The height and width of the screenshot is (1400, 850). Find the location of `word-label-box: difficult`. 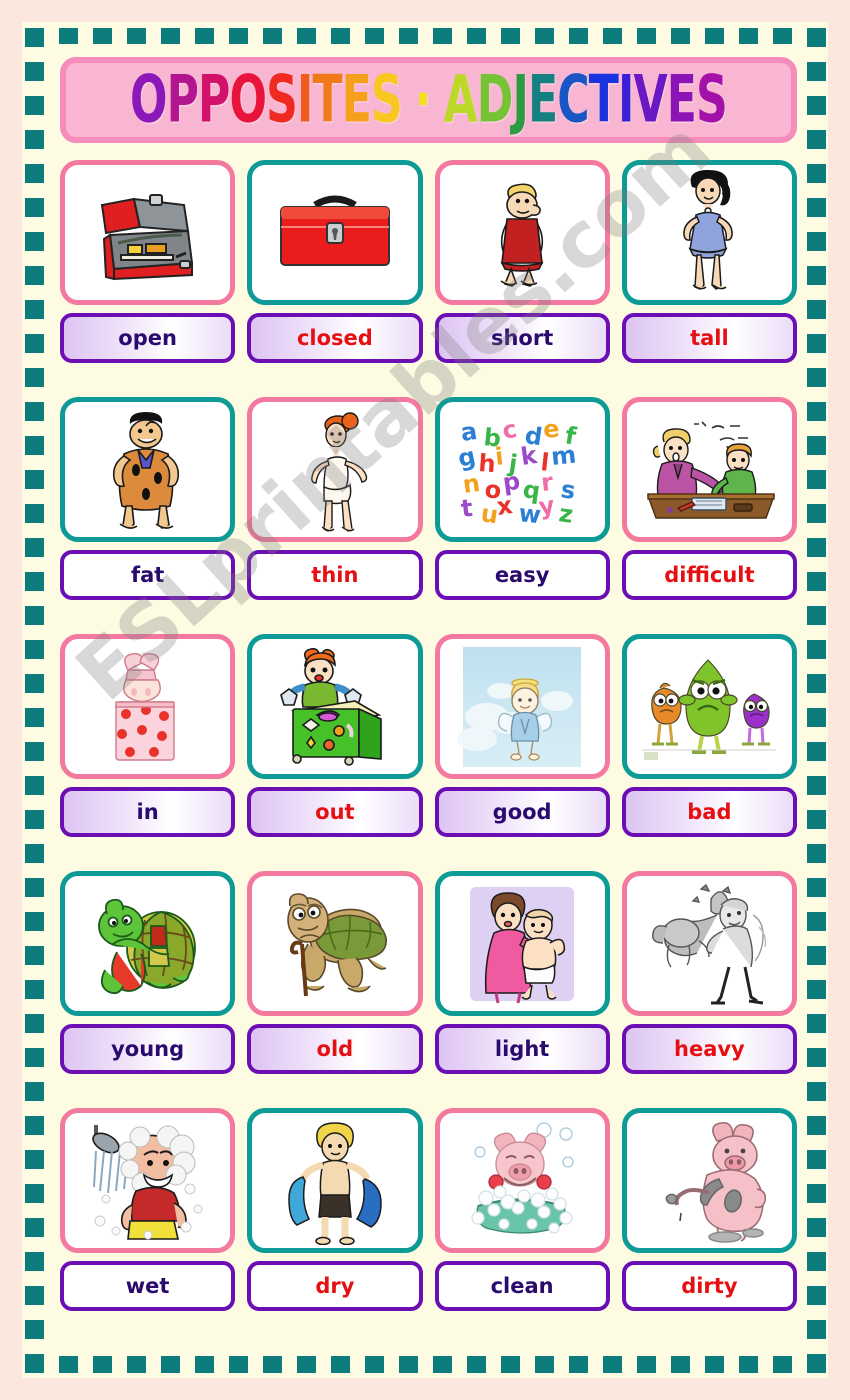

word-label-box: difficult is located at coordinates (709, 575).